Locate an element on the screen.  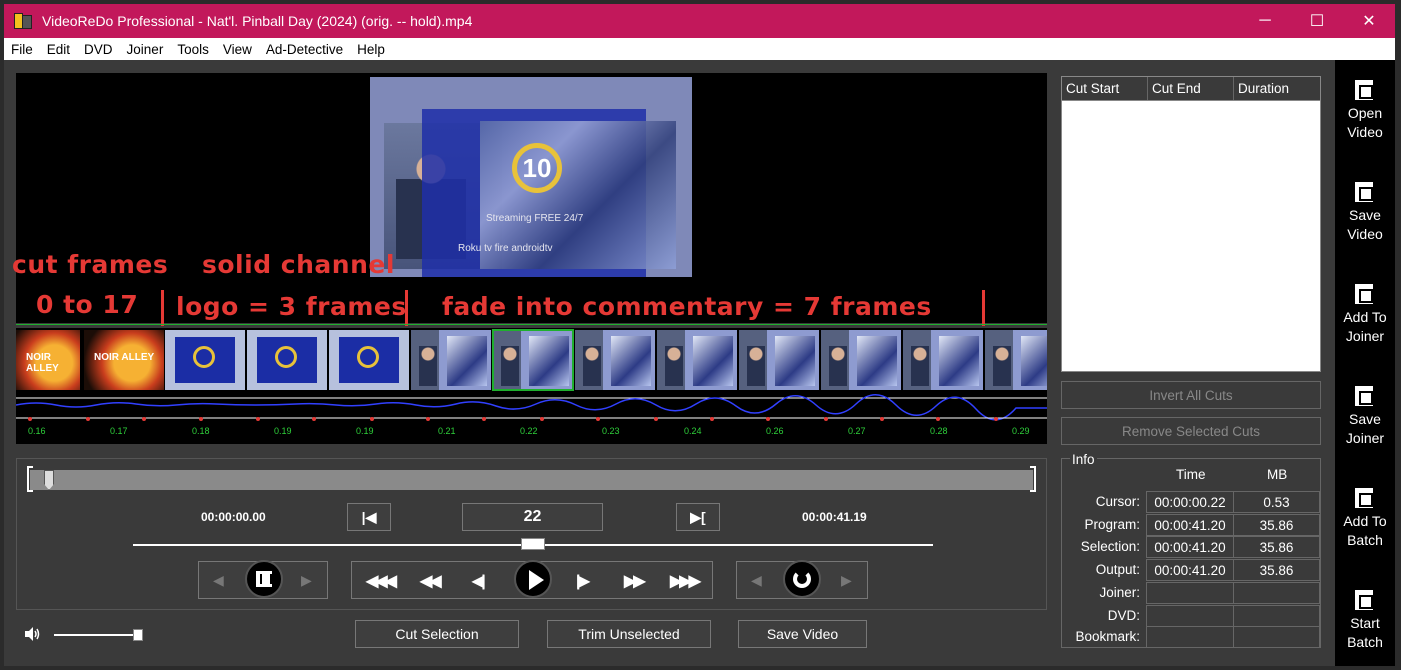
tick-label: 0.21 is located at coordinates (447, 431).